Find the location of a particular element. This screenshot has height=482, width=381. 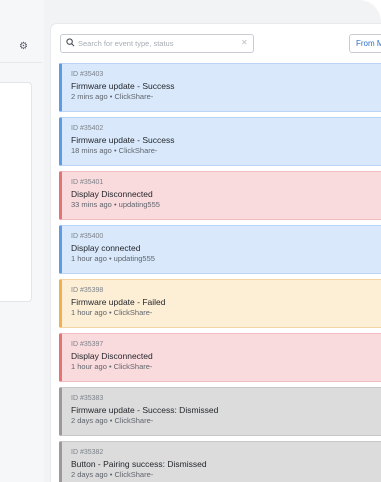

event-id: ID #35398 is located at coordinates (87, 290).